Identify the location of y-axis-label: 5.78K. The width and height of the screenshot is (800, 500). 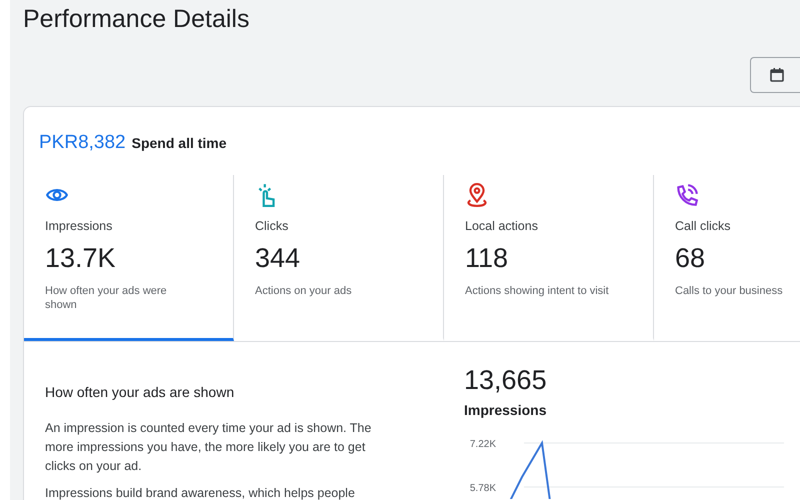
(483, 488).